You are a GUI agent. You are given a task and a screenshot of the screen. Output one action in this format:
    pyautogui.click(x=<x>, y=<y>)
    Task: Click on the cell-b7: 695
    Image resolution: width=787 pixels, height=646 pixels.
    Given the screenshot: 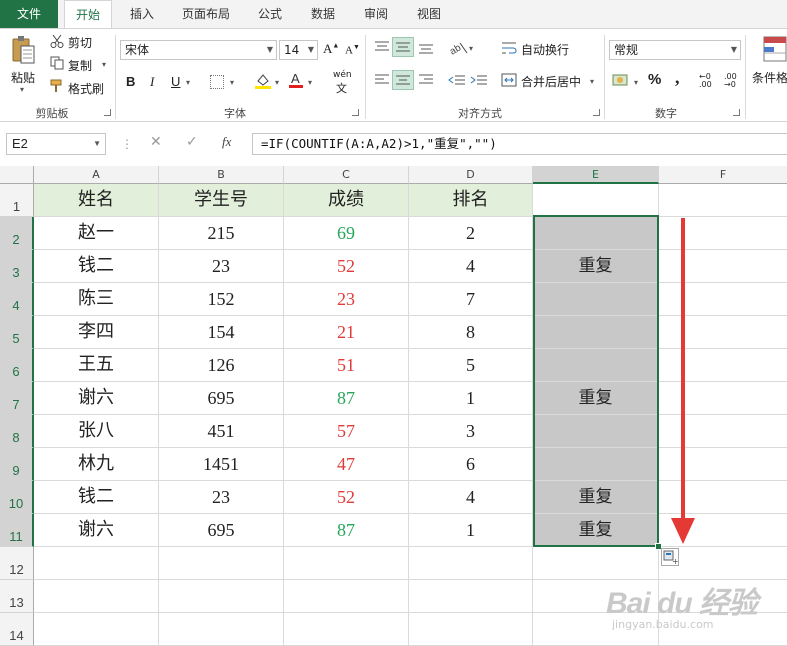 What is the action you would take?
    pyautogui.click(x=221, y=398)
    